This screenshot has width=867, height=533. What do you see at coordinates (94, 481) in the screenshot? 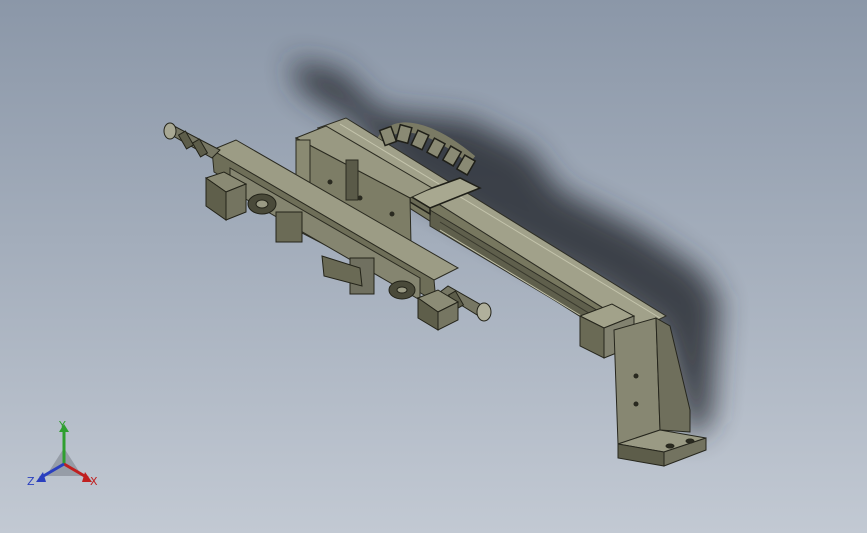
I see `x-axis-label: X` at bounding box center [94, 481].